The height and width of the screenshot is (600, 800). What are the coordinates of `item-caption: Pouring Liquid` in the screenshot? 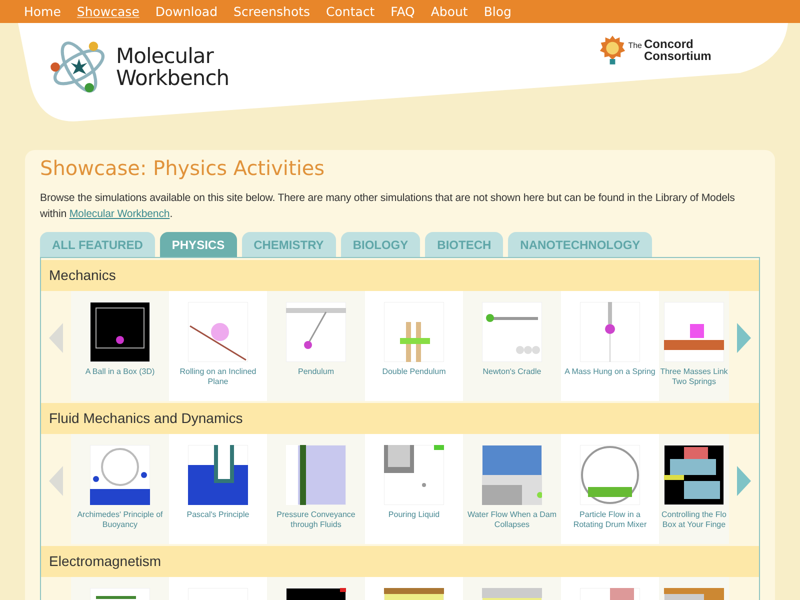 It's located at (414, 515).